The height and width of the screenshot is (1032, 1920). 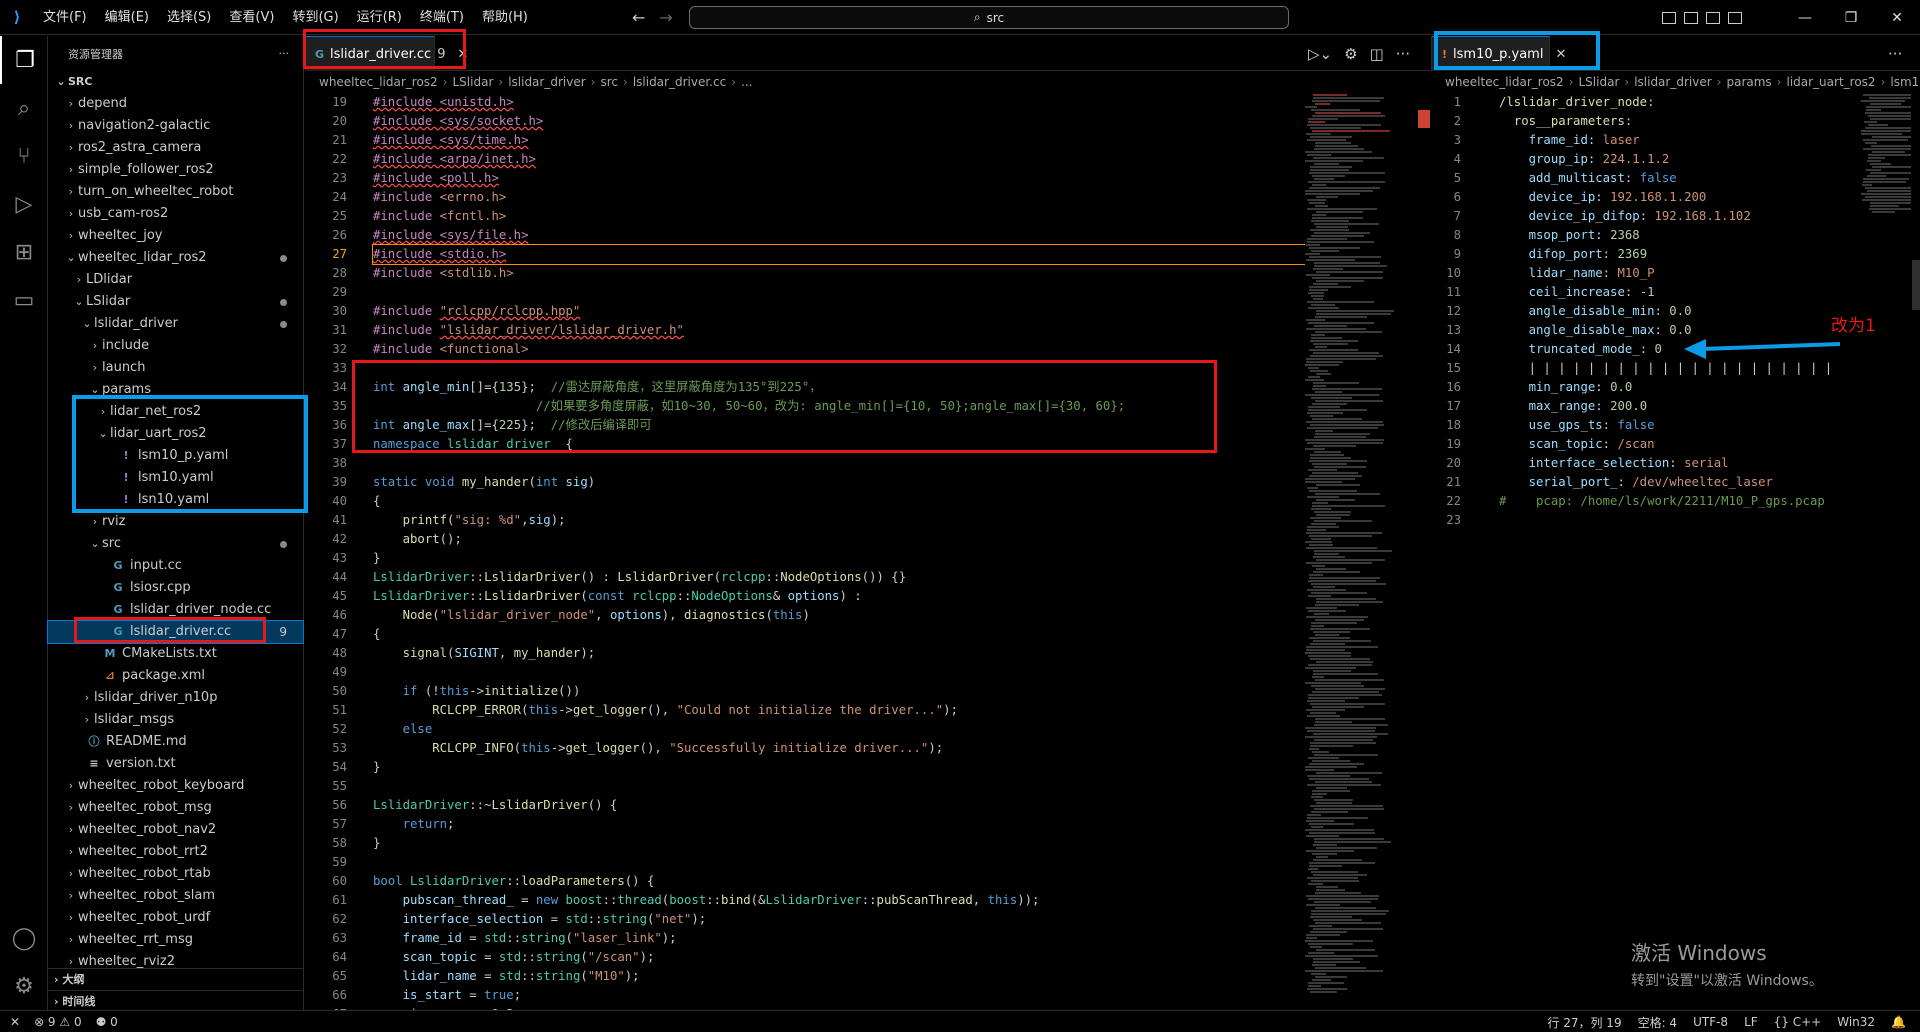 What do you see at coordinates (175, 676) in the screenshot?
I see `tree-file: ⊿ package.xml` at bounding box center [175, 676].